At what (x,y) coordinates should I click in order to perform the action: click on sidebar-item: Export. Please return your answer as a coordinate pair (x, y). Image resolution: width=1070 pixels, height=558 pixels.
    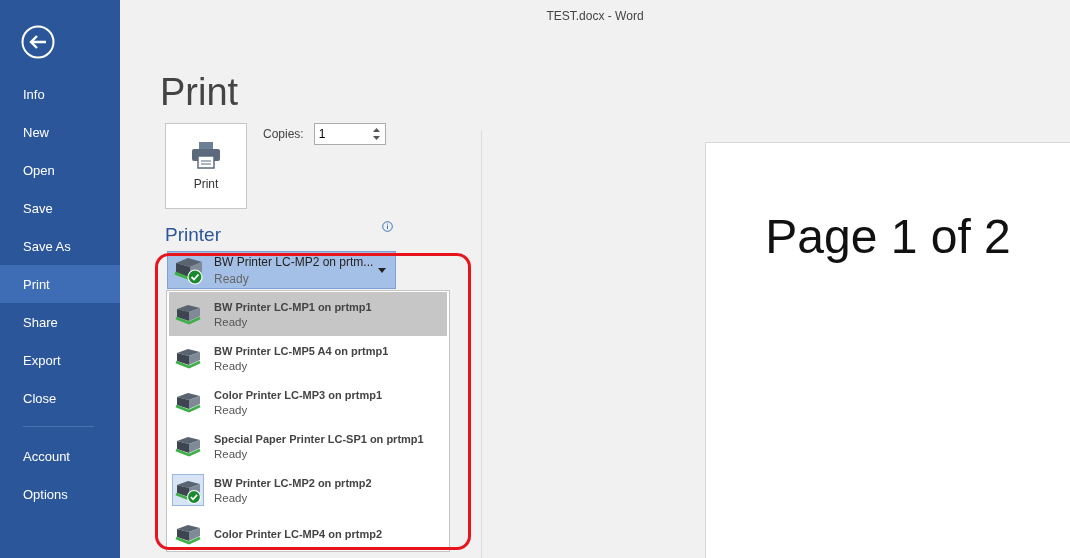
    Looking at the image, I should click on (60, 360).